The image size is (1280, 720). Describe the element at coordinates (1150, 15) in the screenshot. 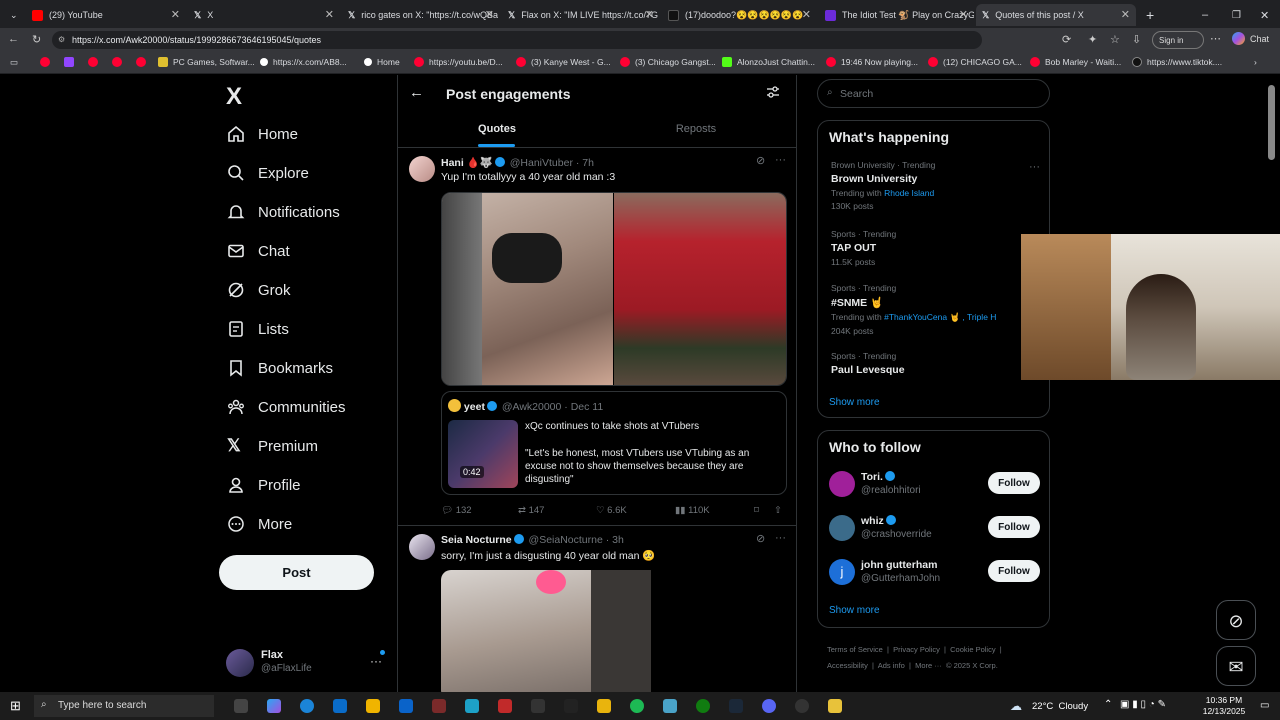

I see `new-tab-button: +` at that location.